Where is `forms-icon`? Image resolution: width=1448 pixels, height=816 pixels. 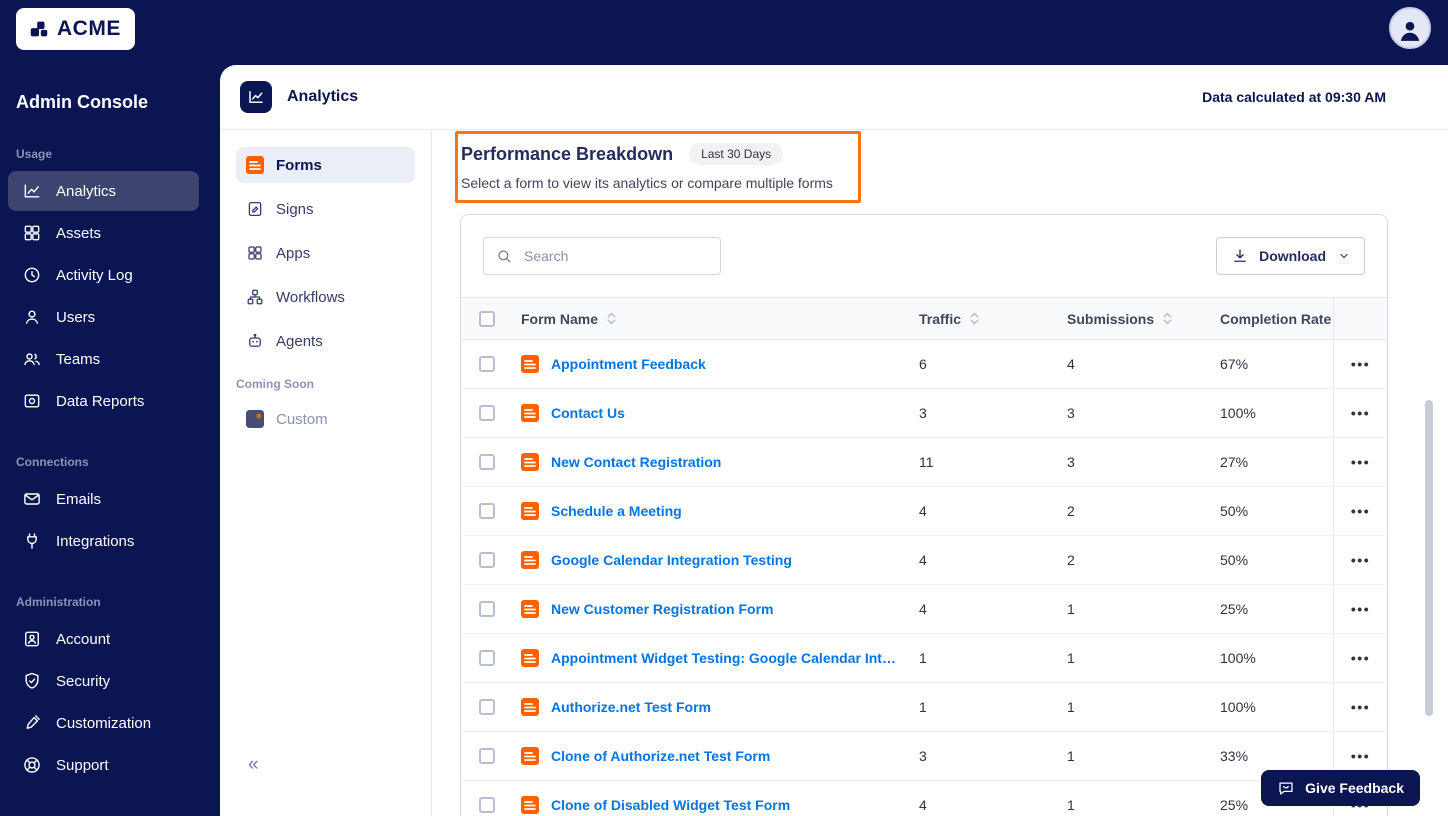
forms-icon is located at coordinates (255, 165).